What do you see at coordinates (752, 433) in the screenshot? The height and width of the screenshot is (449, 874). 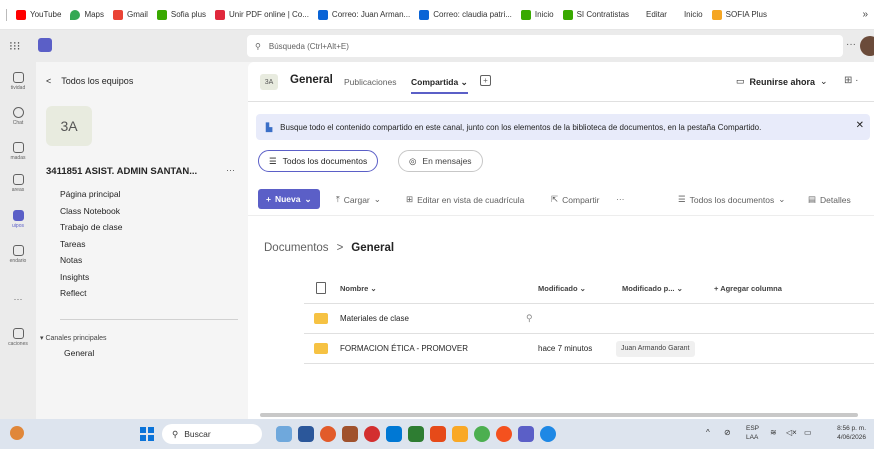 I see `language-indicator: ESP LAA` at bounding box center [752, 433].